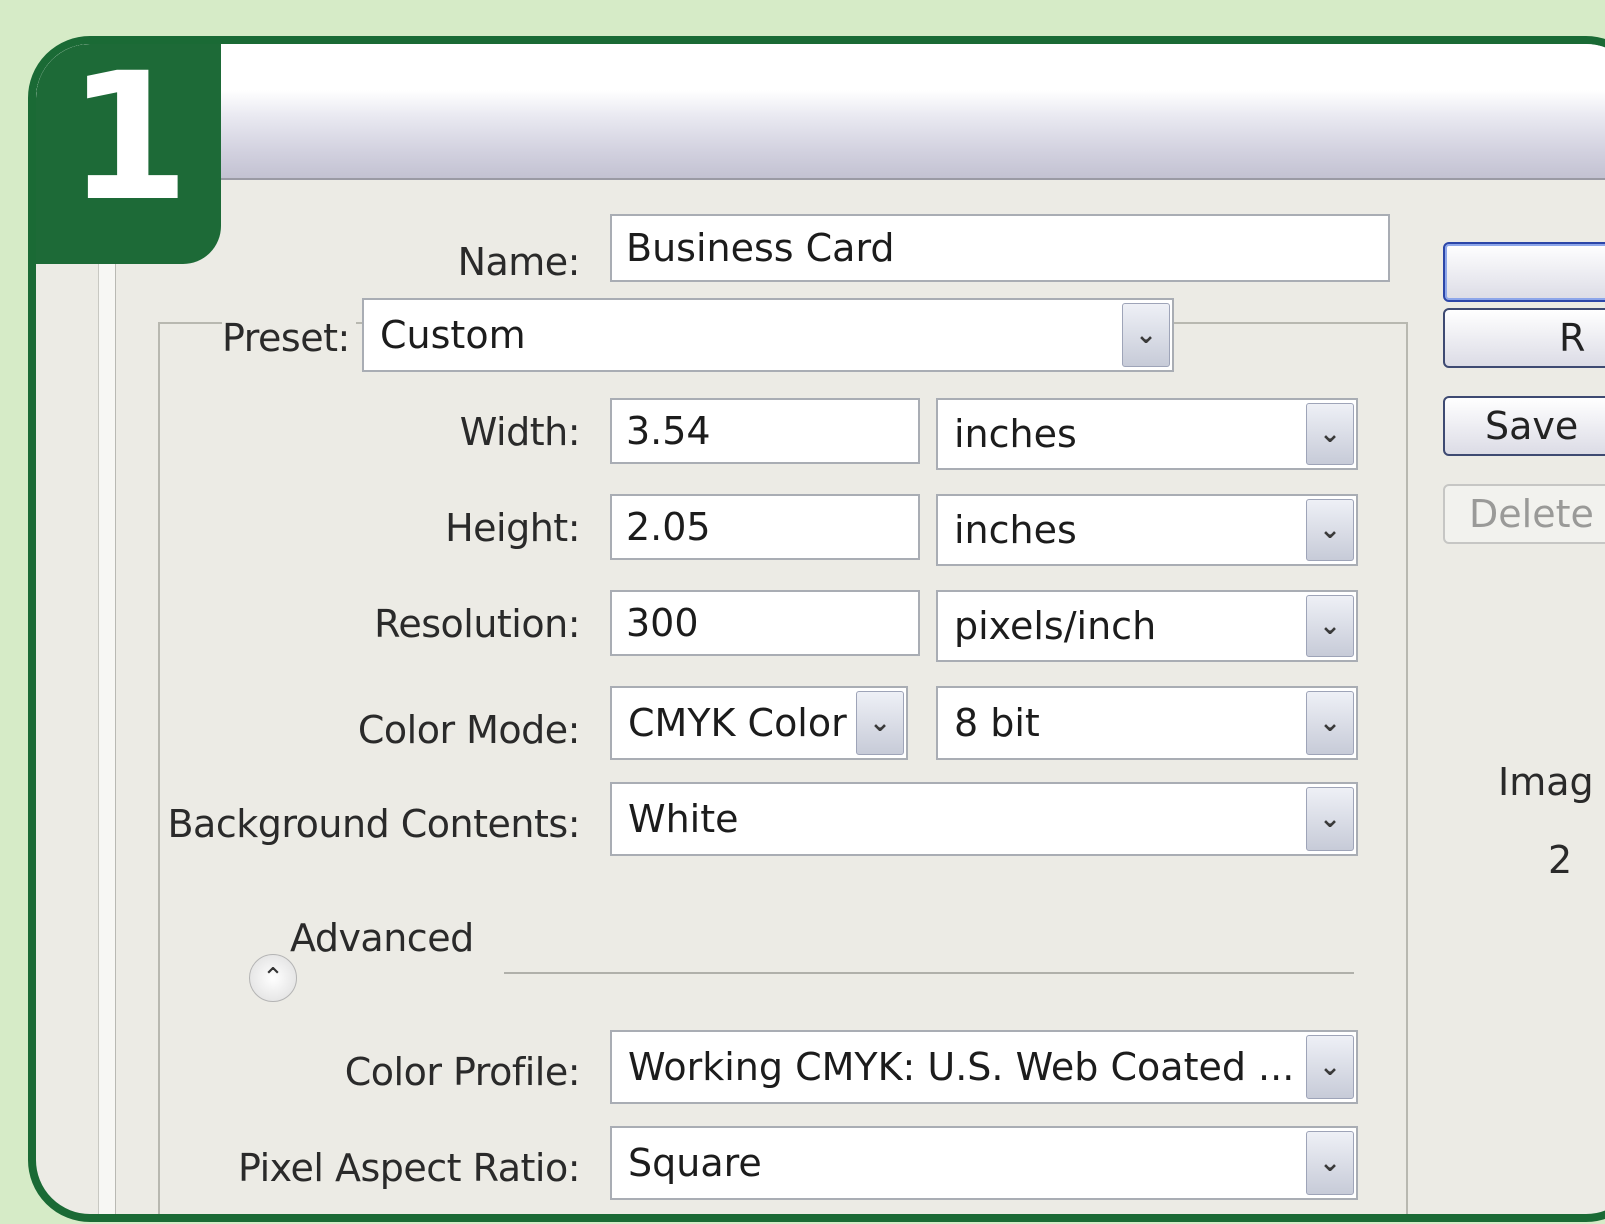 This screenshot has width=1605, height=1224. What do you see at coordinates (1055, 626) in the screenshot?
I see `resolution-unit-value: pixels/inch` at bounding box center [1055, 626].